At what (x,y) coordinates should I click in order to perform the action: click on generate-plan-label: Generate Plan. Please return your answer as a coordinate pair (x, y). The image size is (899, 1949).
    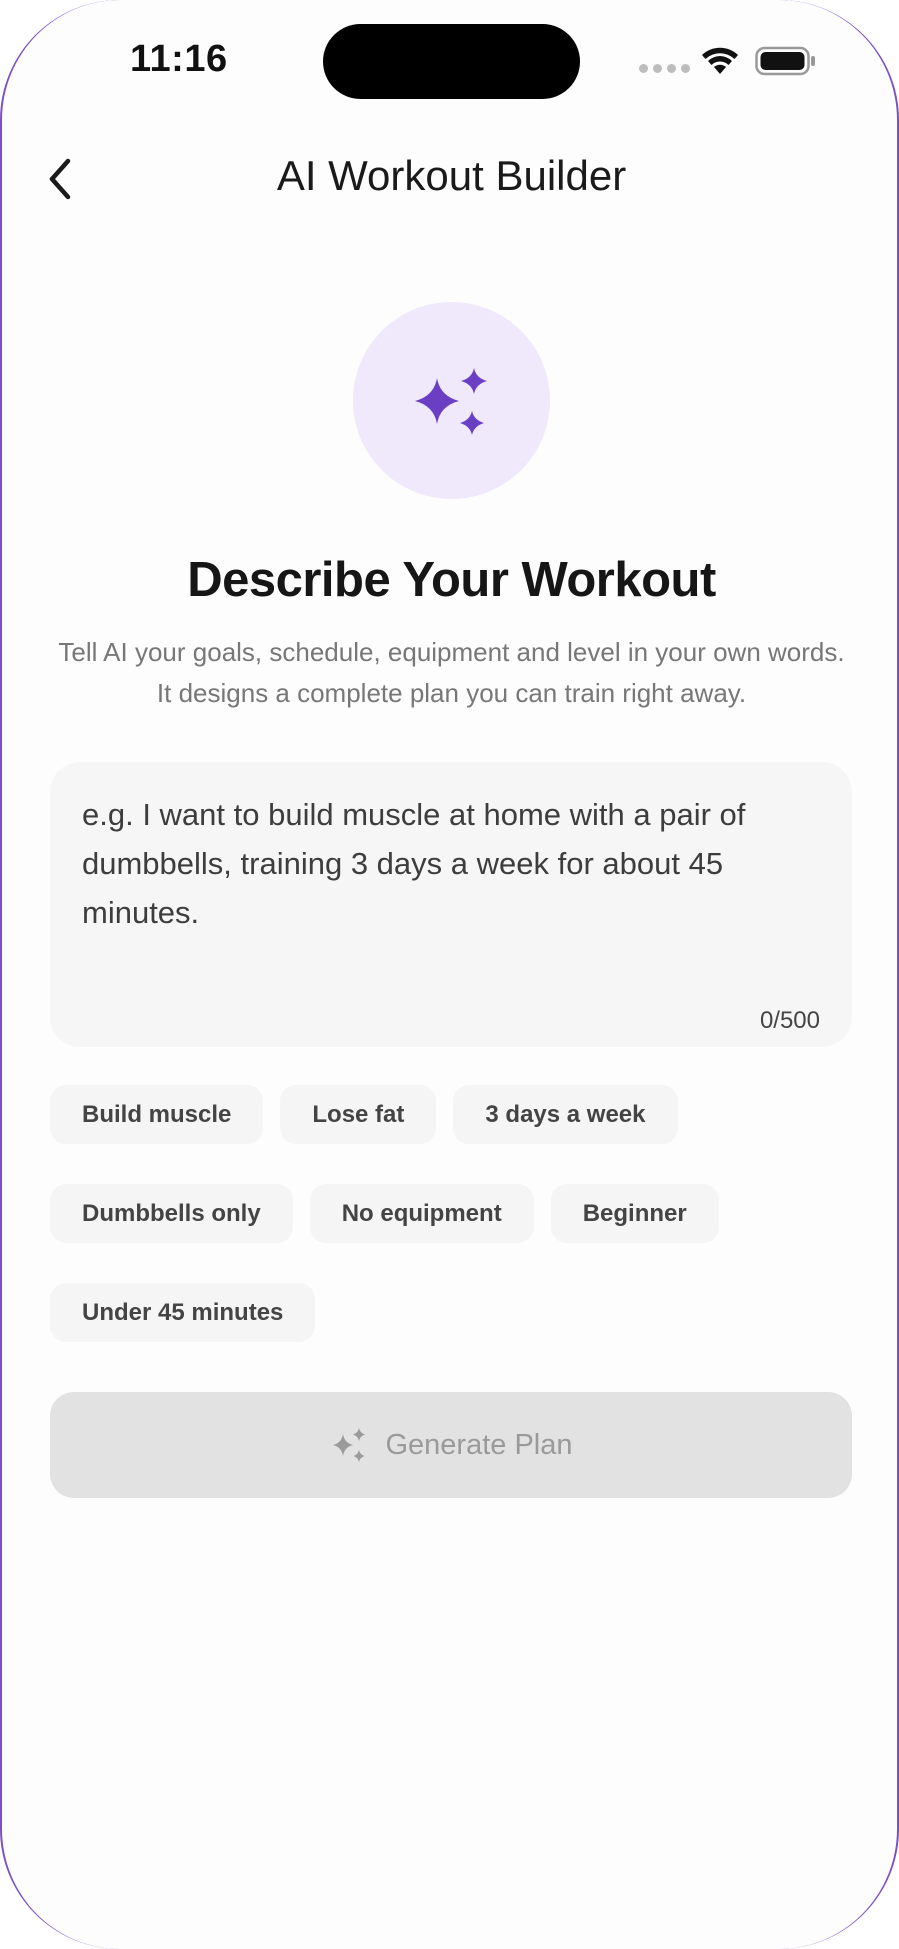
    Looking at the image, I should click on (479, 1444).